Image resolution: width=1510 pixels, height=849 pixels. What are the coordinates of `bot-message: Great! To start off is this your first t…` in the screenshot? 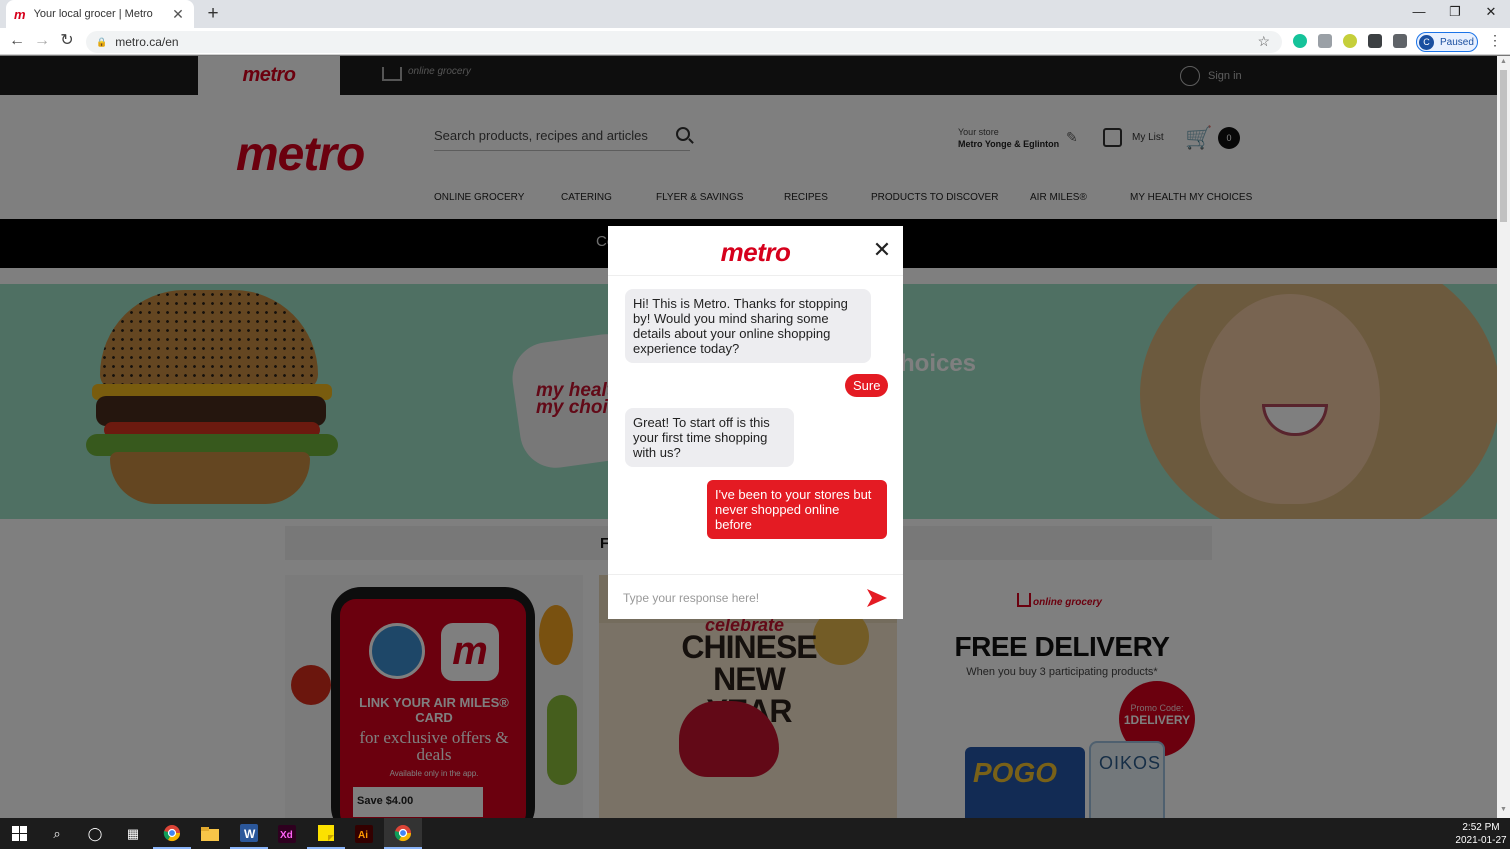 It's located at (709, 437).